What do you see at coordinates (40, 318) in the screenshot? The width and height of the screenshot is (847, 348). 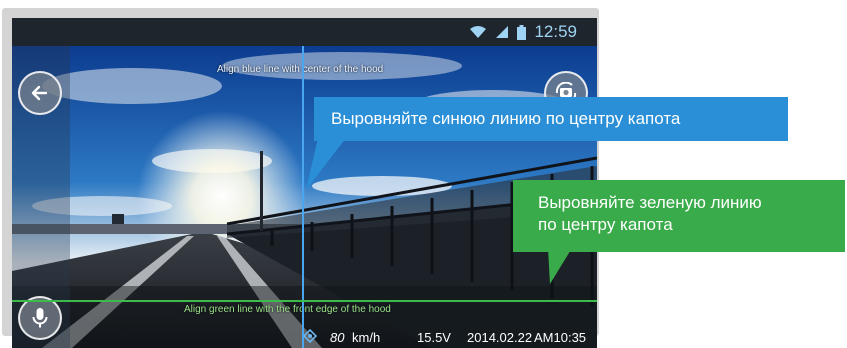 I see `microphone-icon` at bounding box center [40, 318].